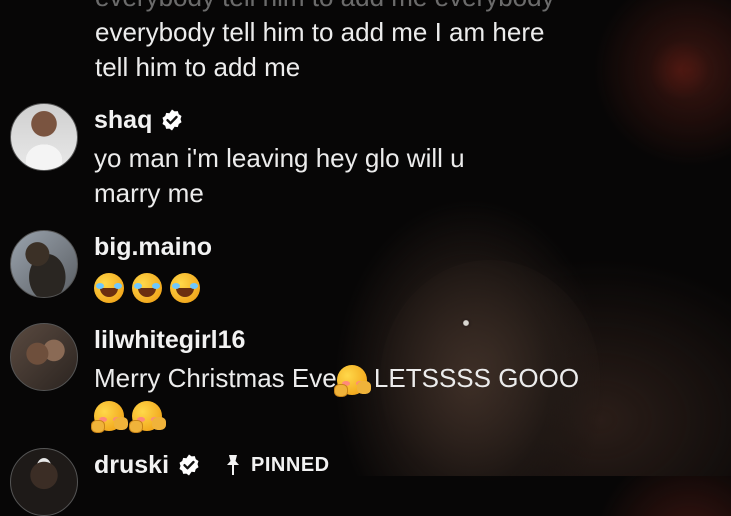 Image resolution: width=731 pixels, height=516 pixels. I want to click on username: shaq, so click(123, 120).